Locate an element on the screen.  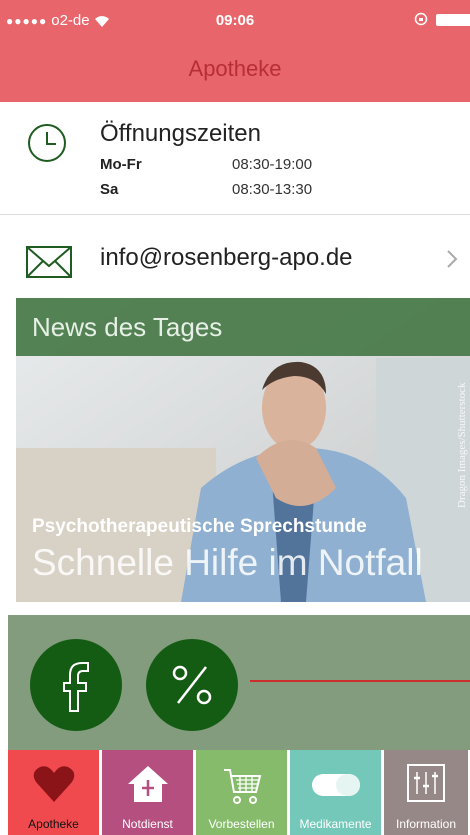
hours-time: 08:30-13:30 is located at coordinates (272, 189).